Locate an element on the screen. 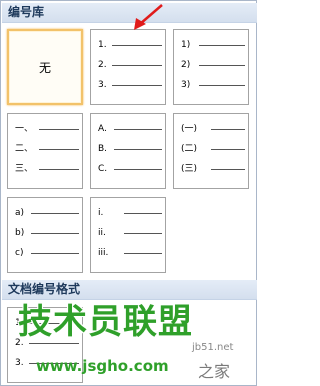 The height and width of the screenshot is (386, 320). watermark-url: www.jsgho.com is located at coordinates (102, 366).